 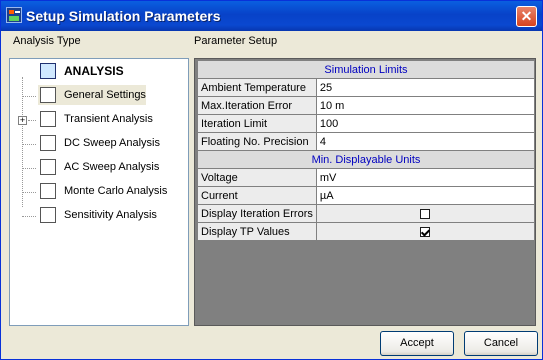 I want to click on ambient-temperature-field: 25, so click(x=425, y=87).